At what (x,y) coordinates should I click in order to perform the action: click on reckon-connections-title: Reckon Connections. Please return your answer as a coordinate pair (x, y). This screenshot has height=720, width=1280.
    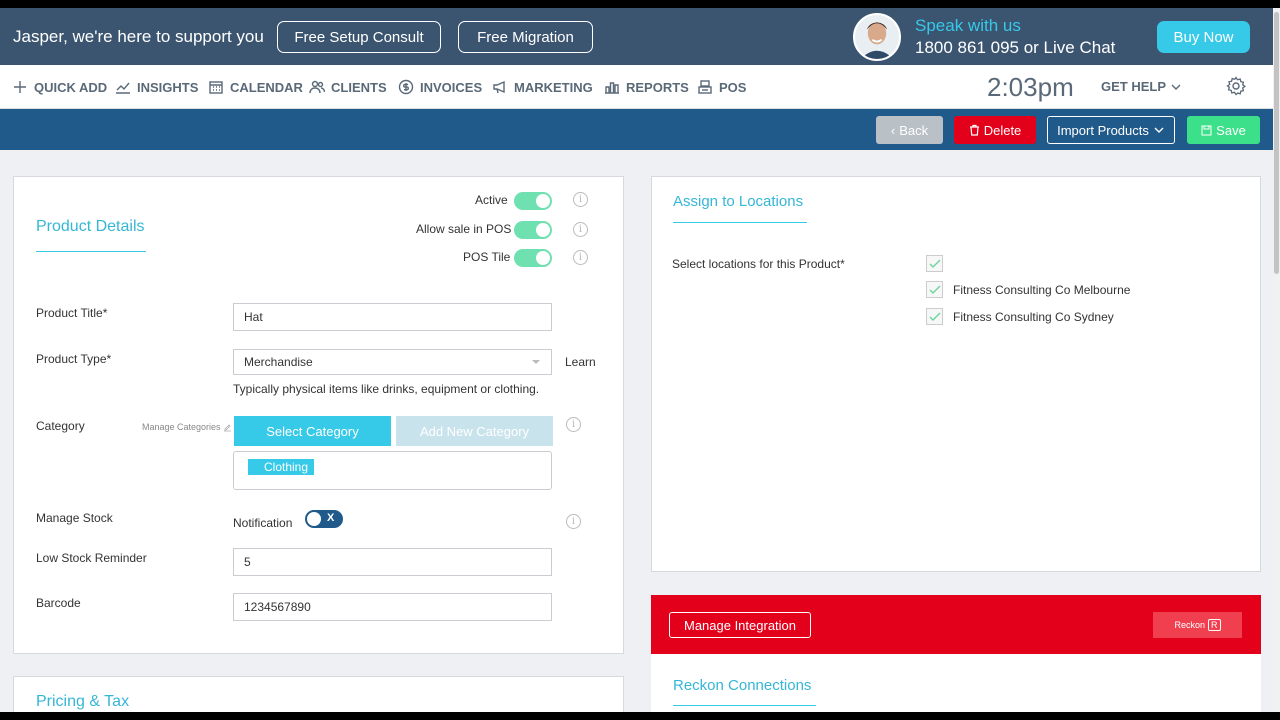
    Looking at the image, I should click on (742, 685).